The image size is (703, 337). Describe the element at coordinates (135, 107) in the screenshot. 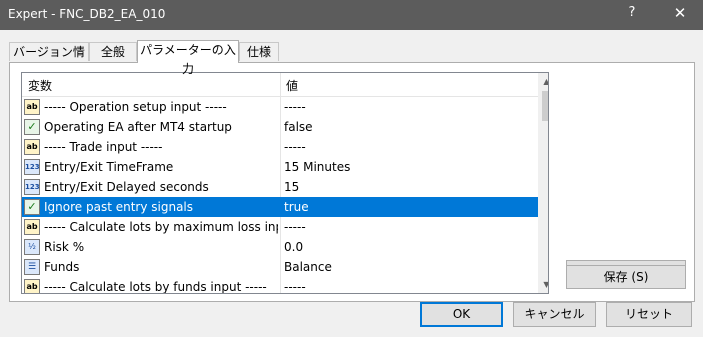

I see `parameter-name: ----- Operation setup input -----` at that location.